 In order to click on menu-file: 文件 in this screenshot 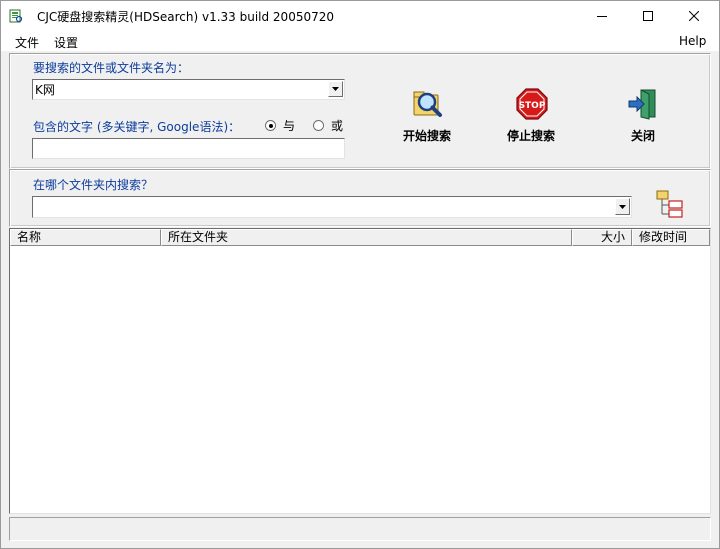, I will do `click(27, 42)`.